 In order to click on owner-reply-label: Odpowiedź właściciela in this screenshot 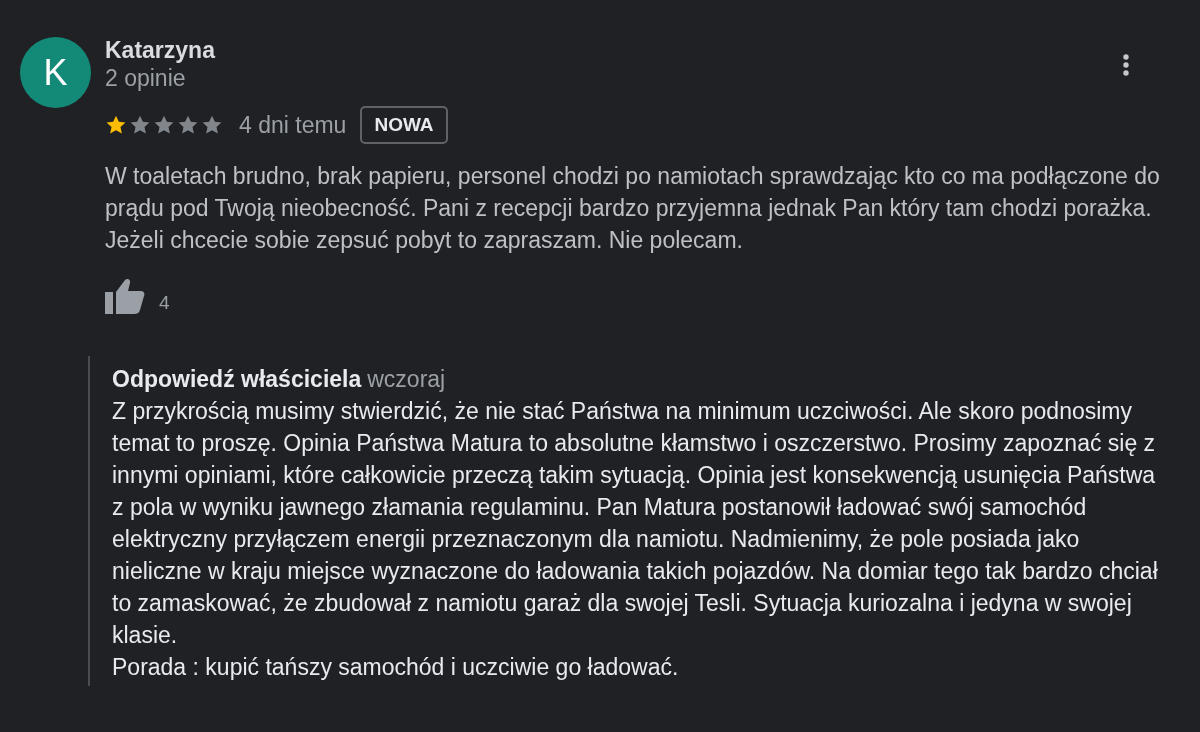, I will do `click(237, 379)`.